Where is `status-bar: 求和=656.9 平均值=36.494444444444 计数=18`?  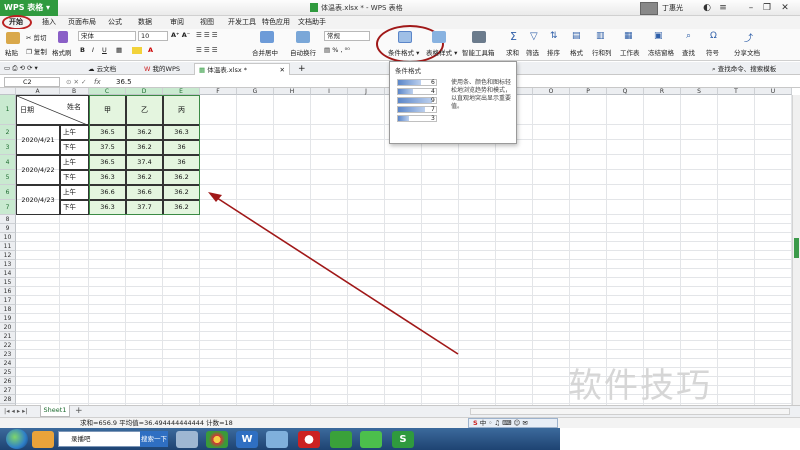
status-bar: 求和=656.9 平均值=36.494444444444 计数=18 is located at coordinates (400, 422).